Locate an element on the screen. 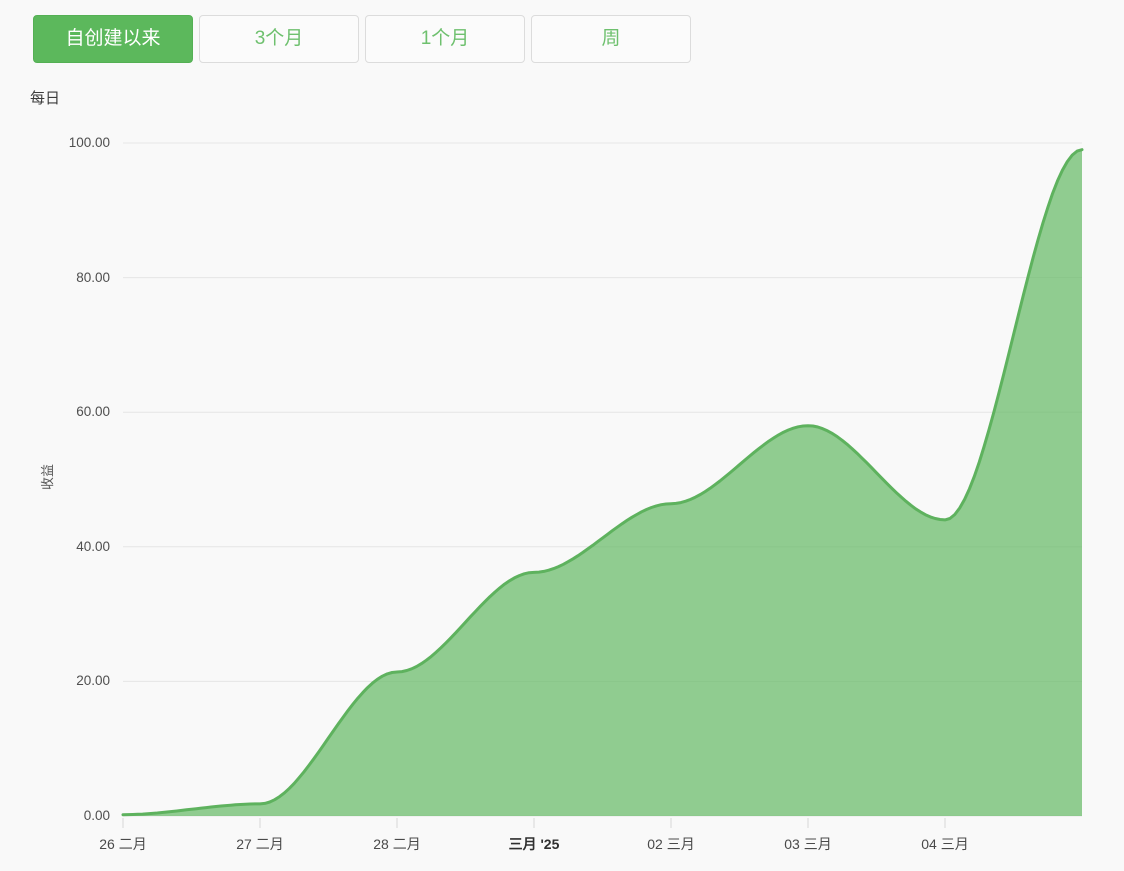  x-axis-label: 28 二月 is located at coordinates (397, 844).